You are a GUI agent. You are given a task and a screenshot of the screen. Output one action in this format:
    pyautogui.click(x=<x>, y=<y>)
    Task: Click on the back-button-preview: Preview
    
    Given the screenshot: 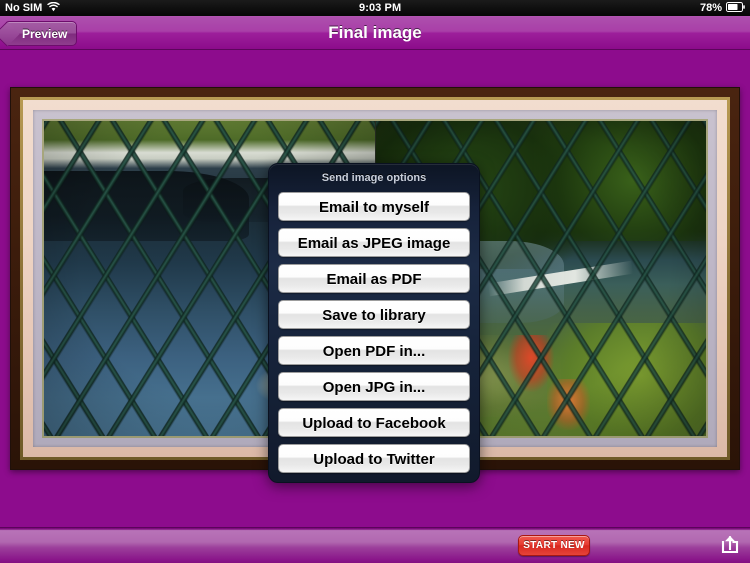 What is the action you would take?
    pyautogui.click(x=41, y=33)
    